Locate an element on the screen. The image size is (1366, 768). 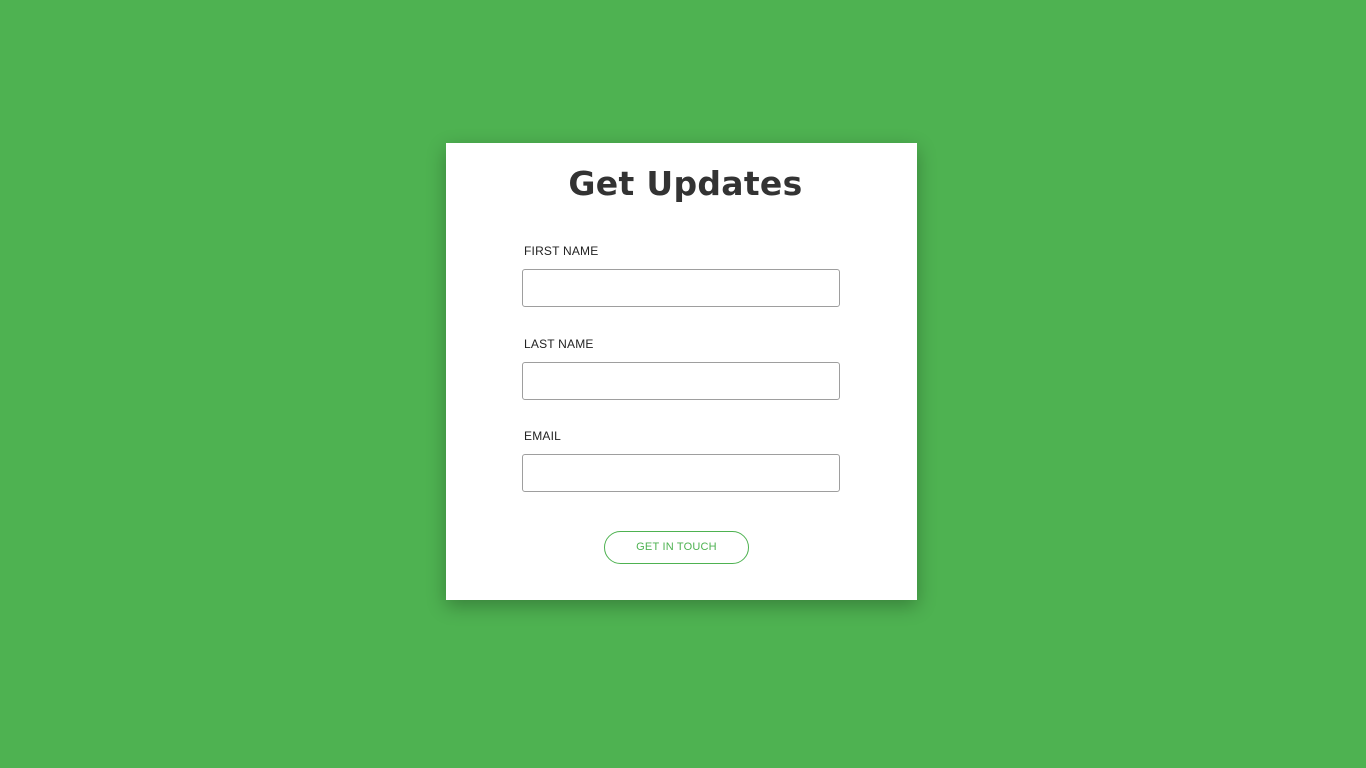
first-name-label: FIRST NAME is located at coordinates (561, 251).